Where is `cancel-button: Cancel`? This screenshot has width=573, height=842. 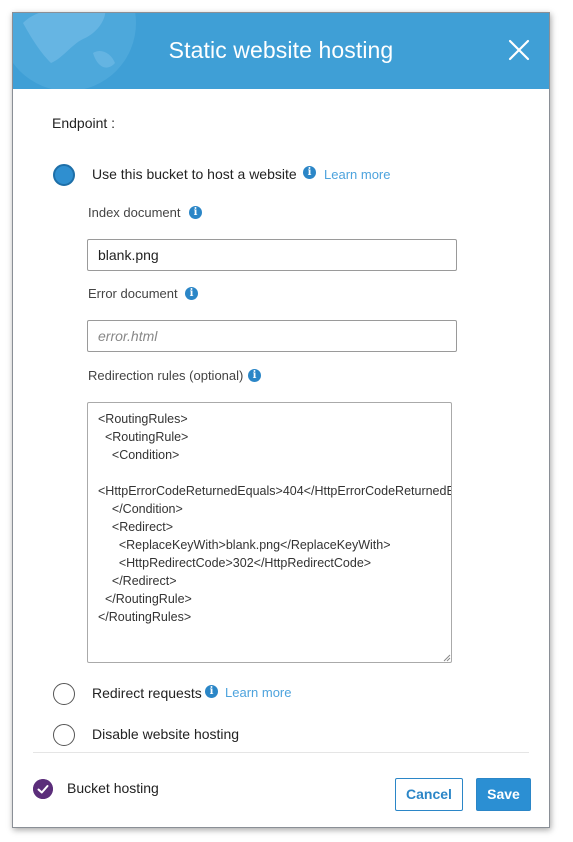 cancel-button: Cancel is located at coordinates (429, 794).